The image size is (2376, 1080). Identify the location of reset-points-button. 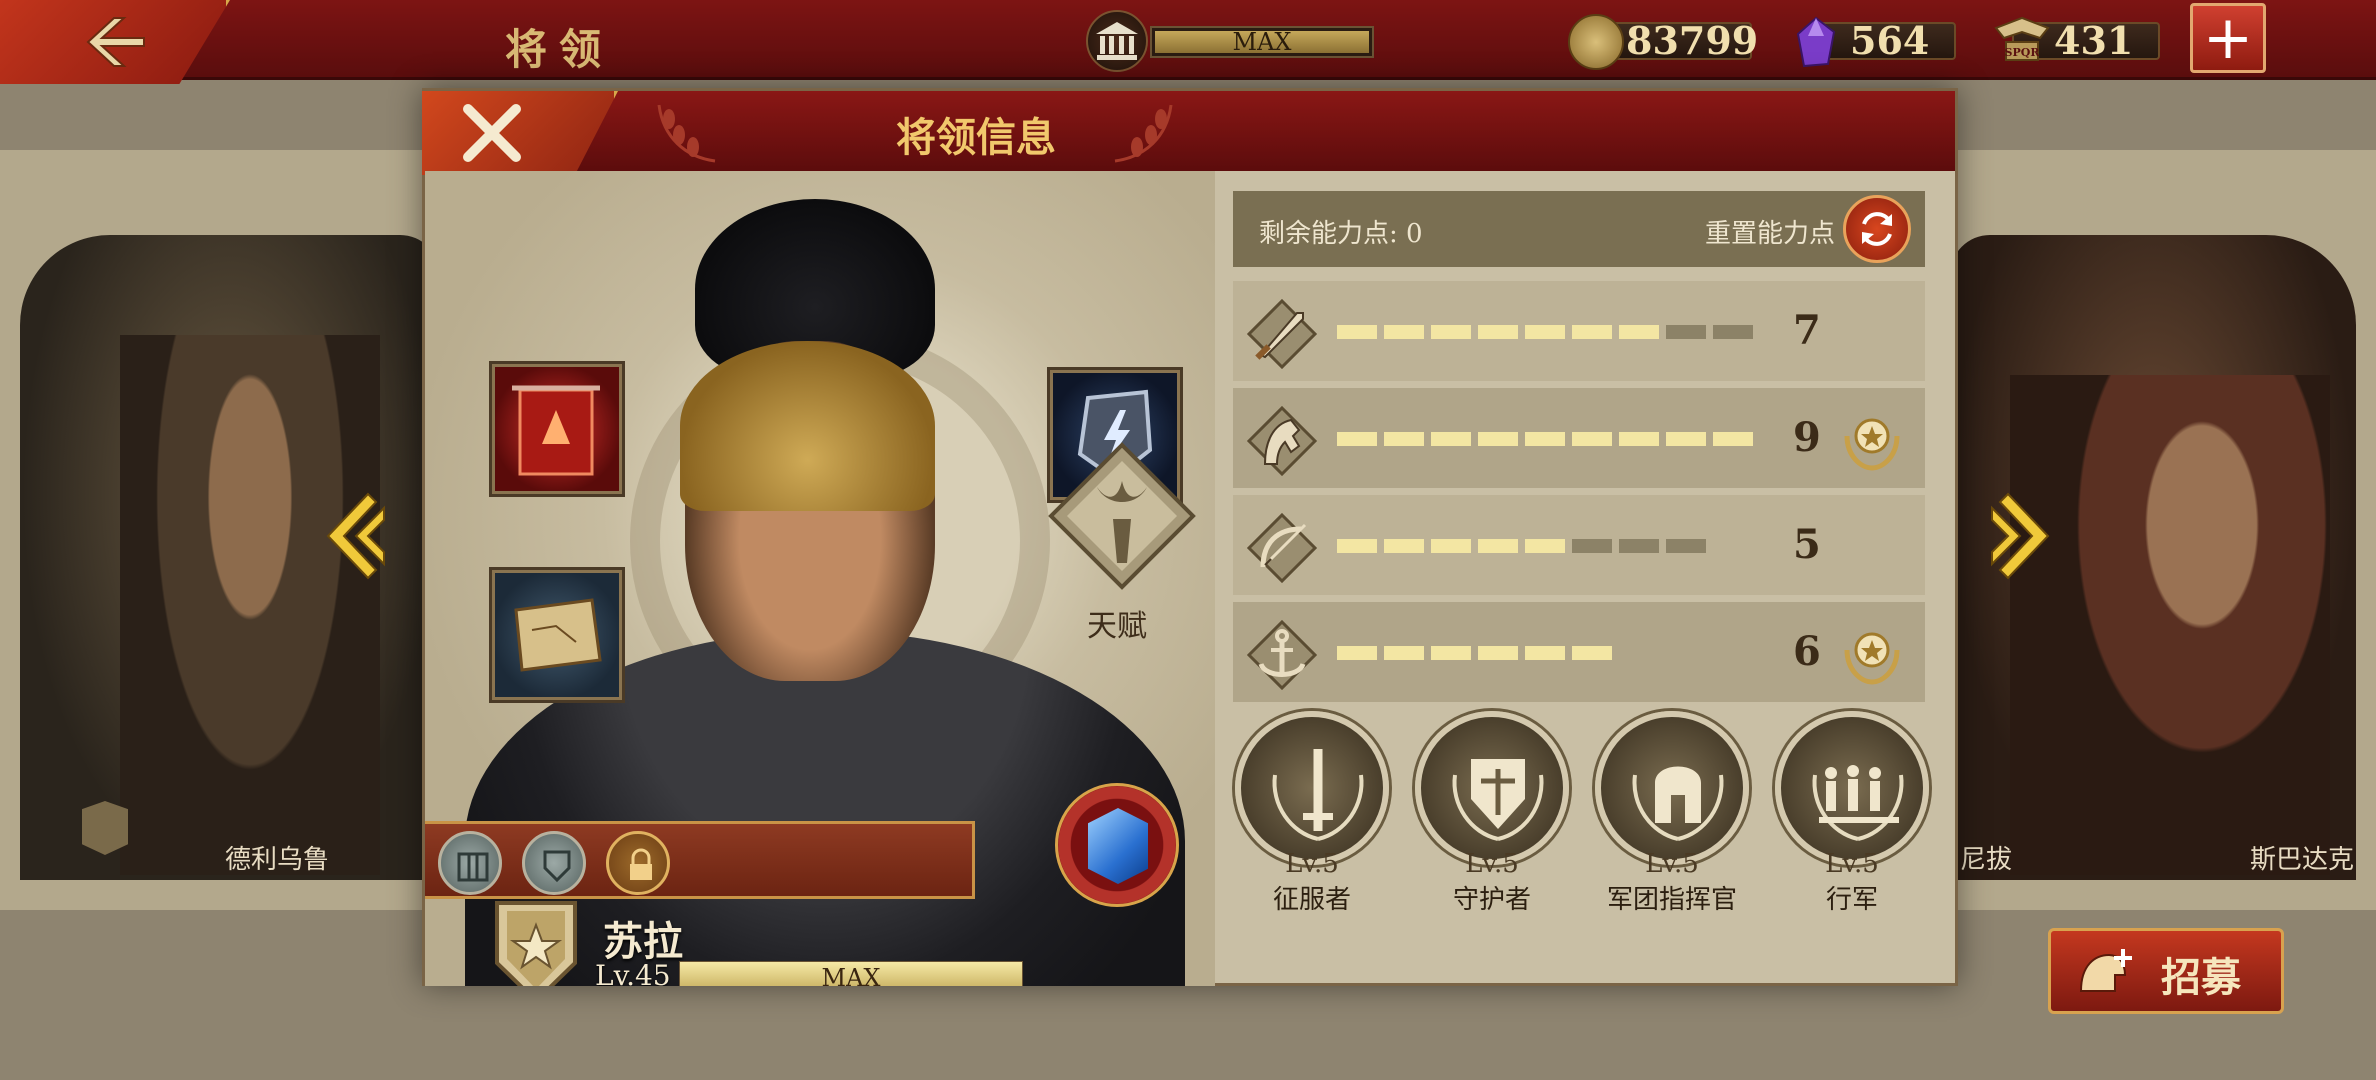
(1877, 229).